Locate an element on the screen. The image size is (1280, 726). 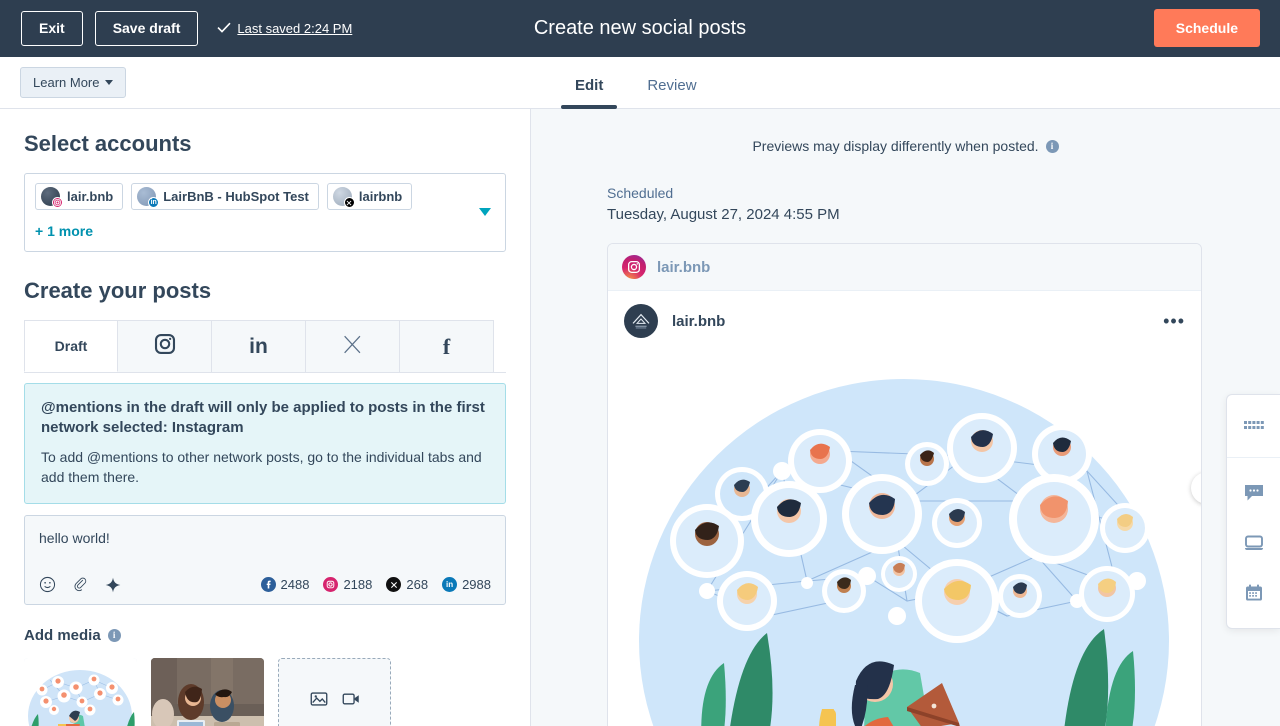
add-media-heading: Add media i is located at coordinates (265, 635).